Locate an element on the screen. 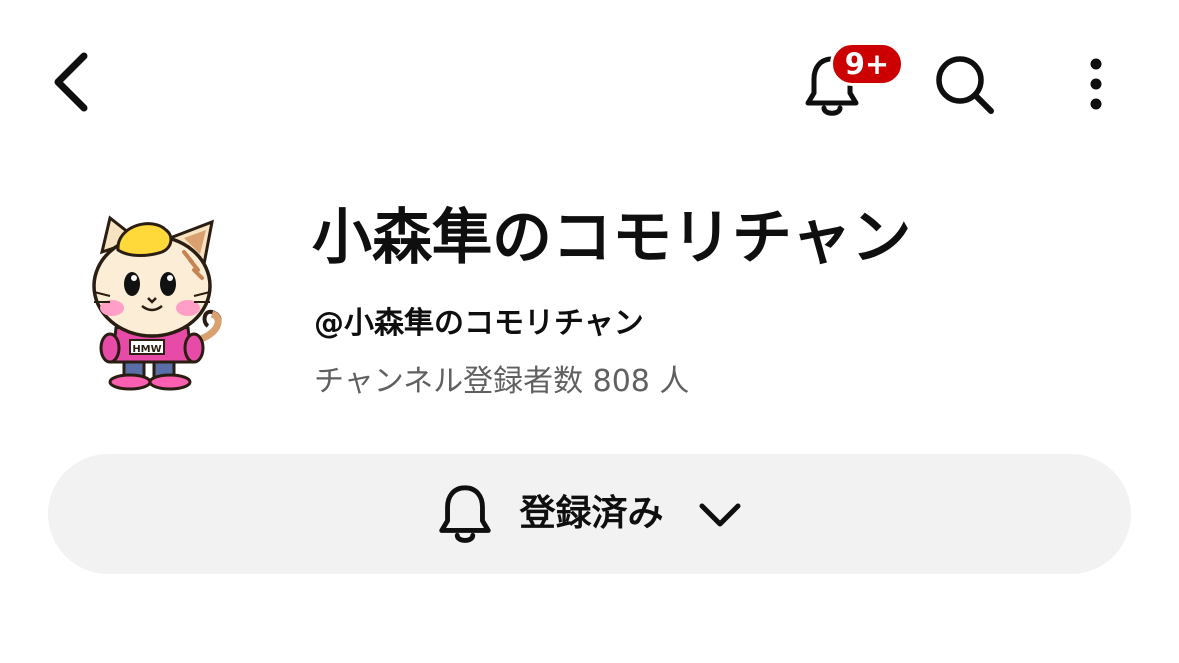  svg-text: HMW is located at coordinates (146, 349).